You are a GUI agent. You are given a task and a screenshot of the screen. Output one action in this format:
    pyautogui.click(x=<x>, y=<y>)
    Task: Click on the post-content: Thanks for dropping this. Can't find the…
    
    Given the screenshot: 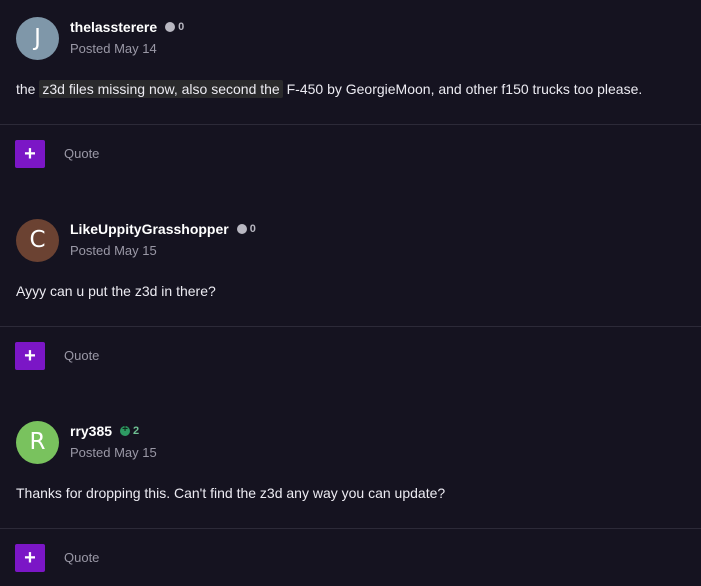 What is the action you would take?
    pyautogui.click(x=350, y=505)
    